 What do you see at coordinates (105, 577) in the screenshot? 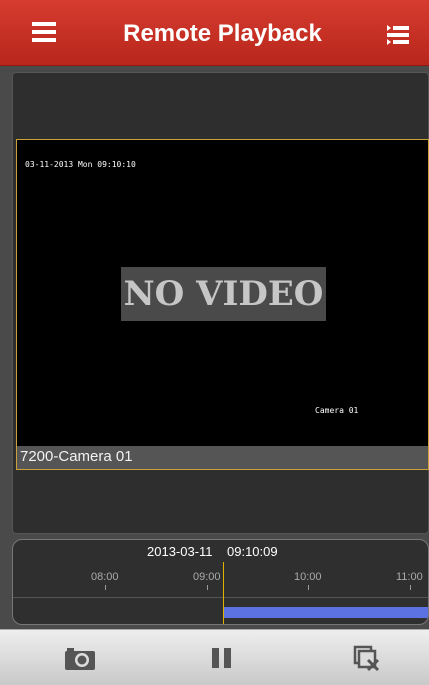
I see `tick-label: 08:00` at bounding box center [105, 577].